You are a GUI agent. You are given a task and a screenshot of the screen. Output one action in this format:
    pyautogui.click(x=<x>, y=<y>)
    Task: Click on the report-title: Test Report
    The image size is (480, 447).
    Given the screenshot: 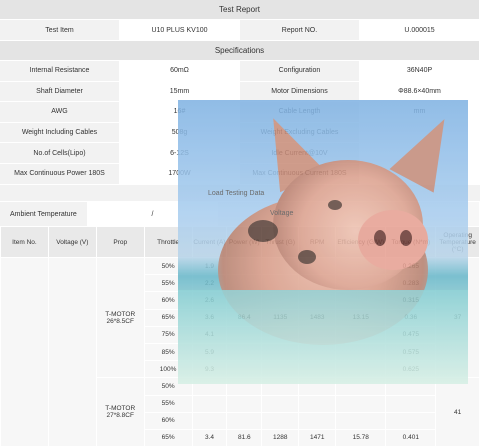 What is the action you would take?
    pyautogui.click(x=240, y=9)
    